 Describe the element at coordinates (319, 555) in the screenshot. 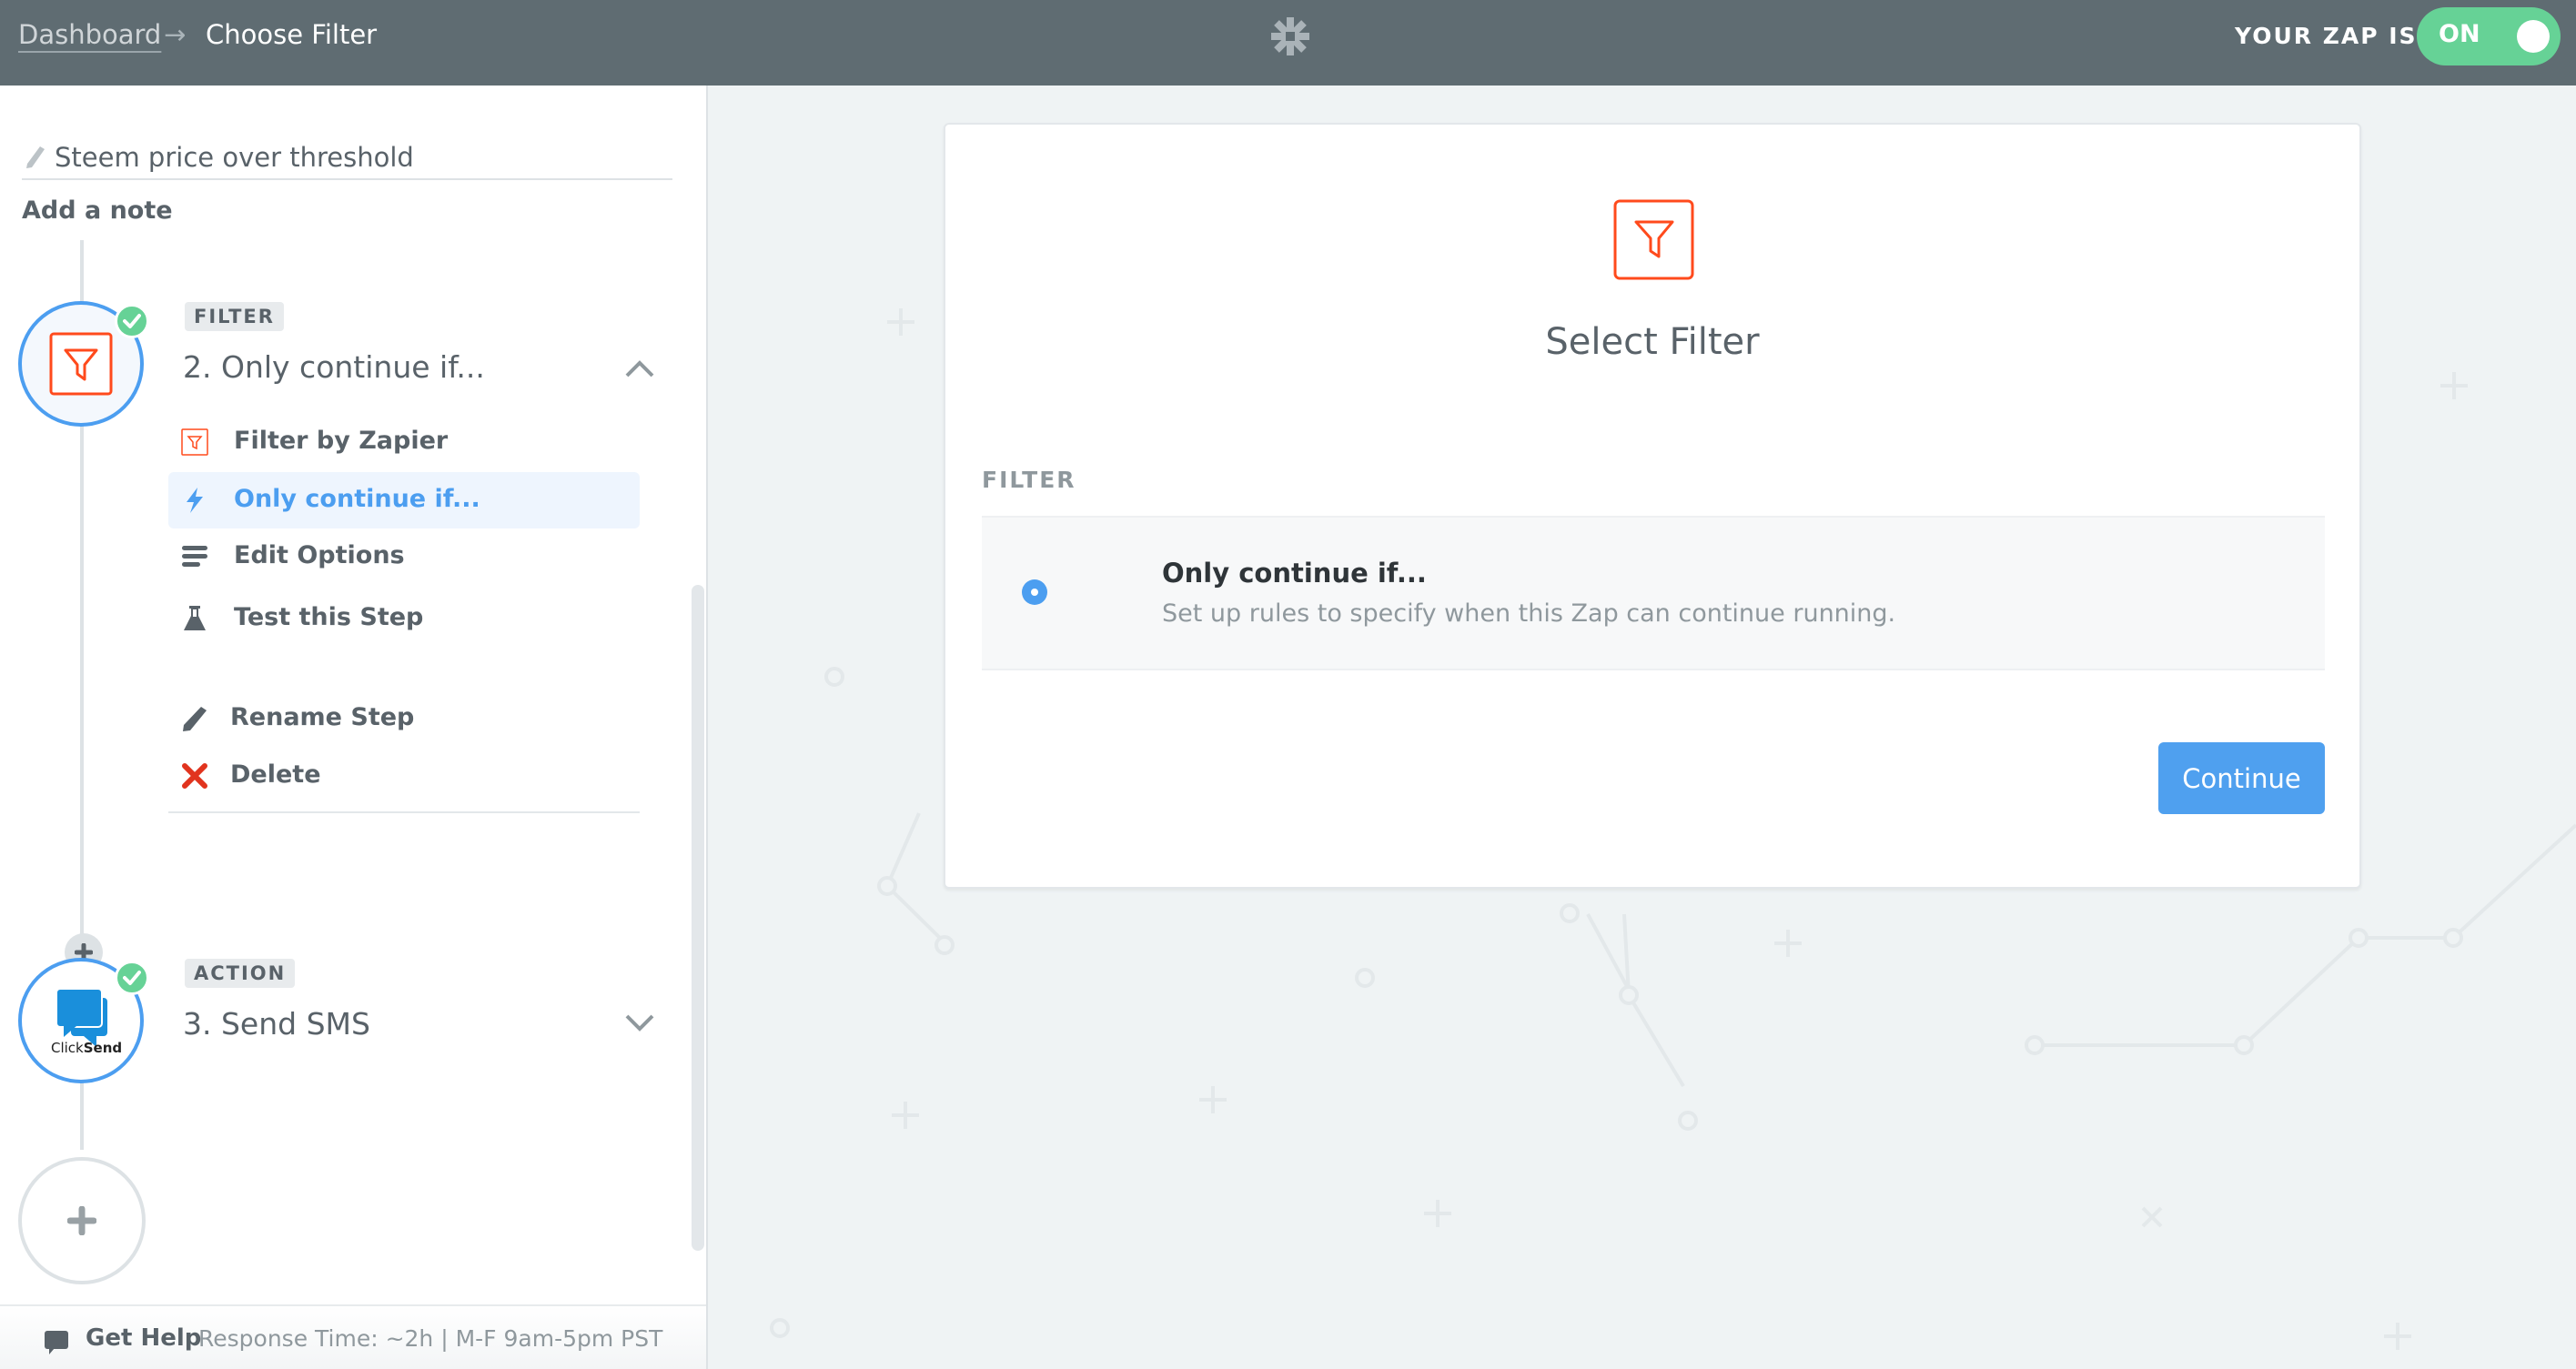

I see `menu-item-label: Edit Options` at that location.